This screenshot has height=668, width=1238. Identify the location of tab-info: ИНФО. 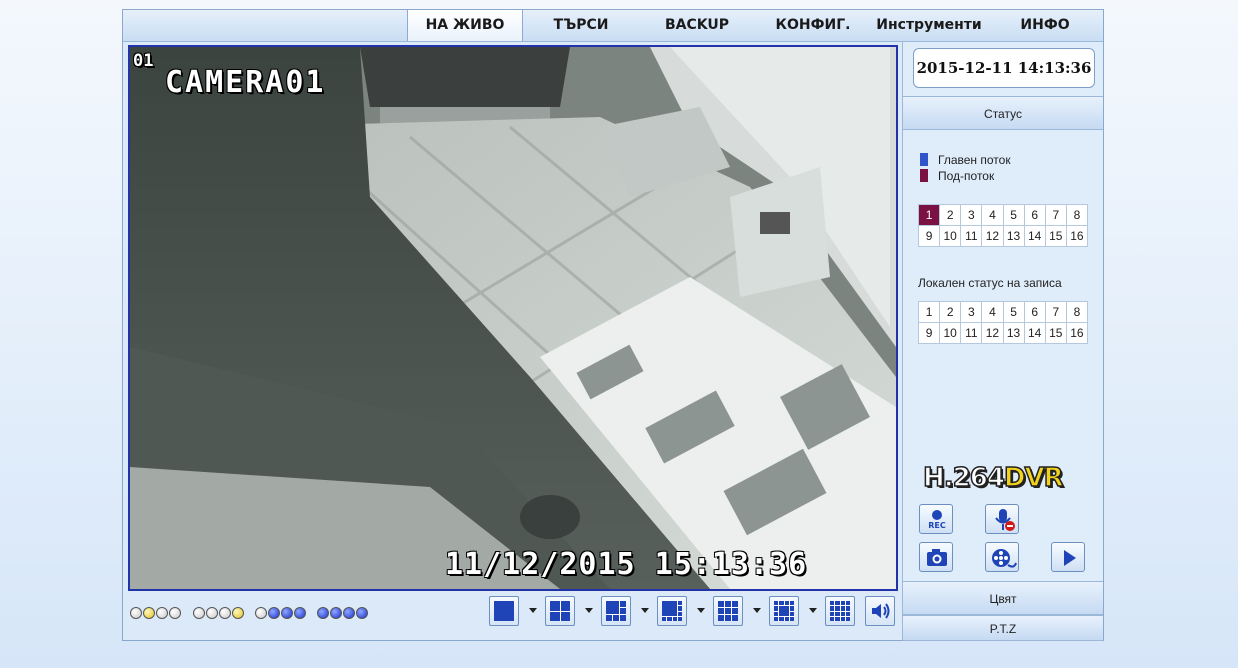
(1045, 25).